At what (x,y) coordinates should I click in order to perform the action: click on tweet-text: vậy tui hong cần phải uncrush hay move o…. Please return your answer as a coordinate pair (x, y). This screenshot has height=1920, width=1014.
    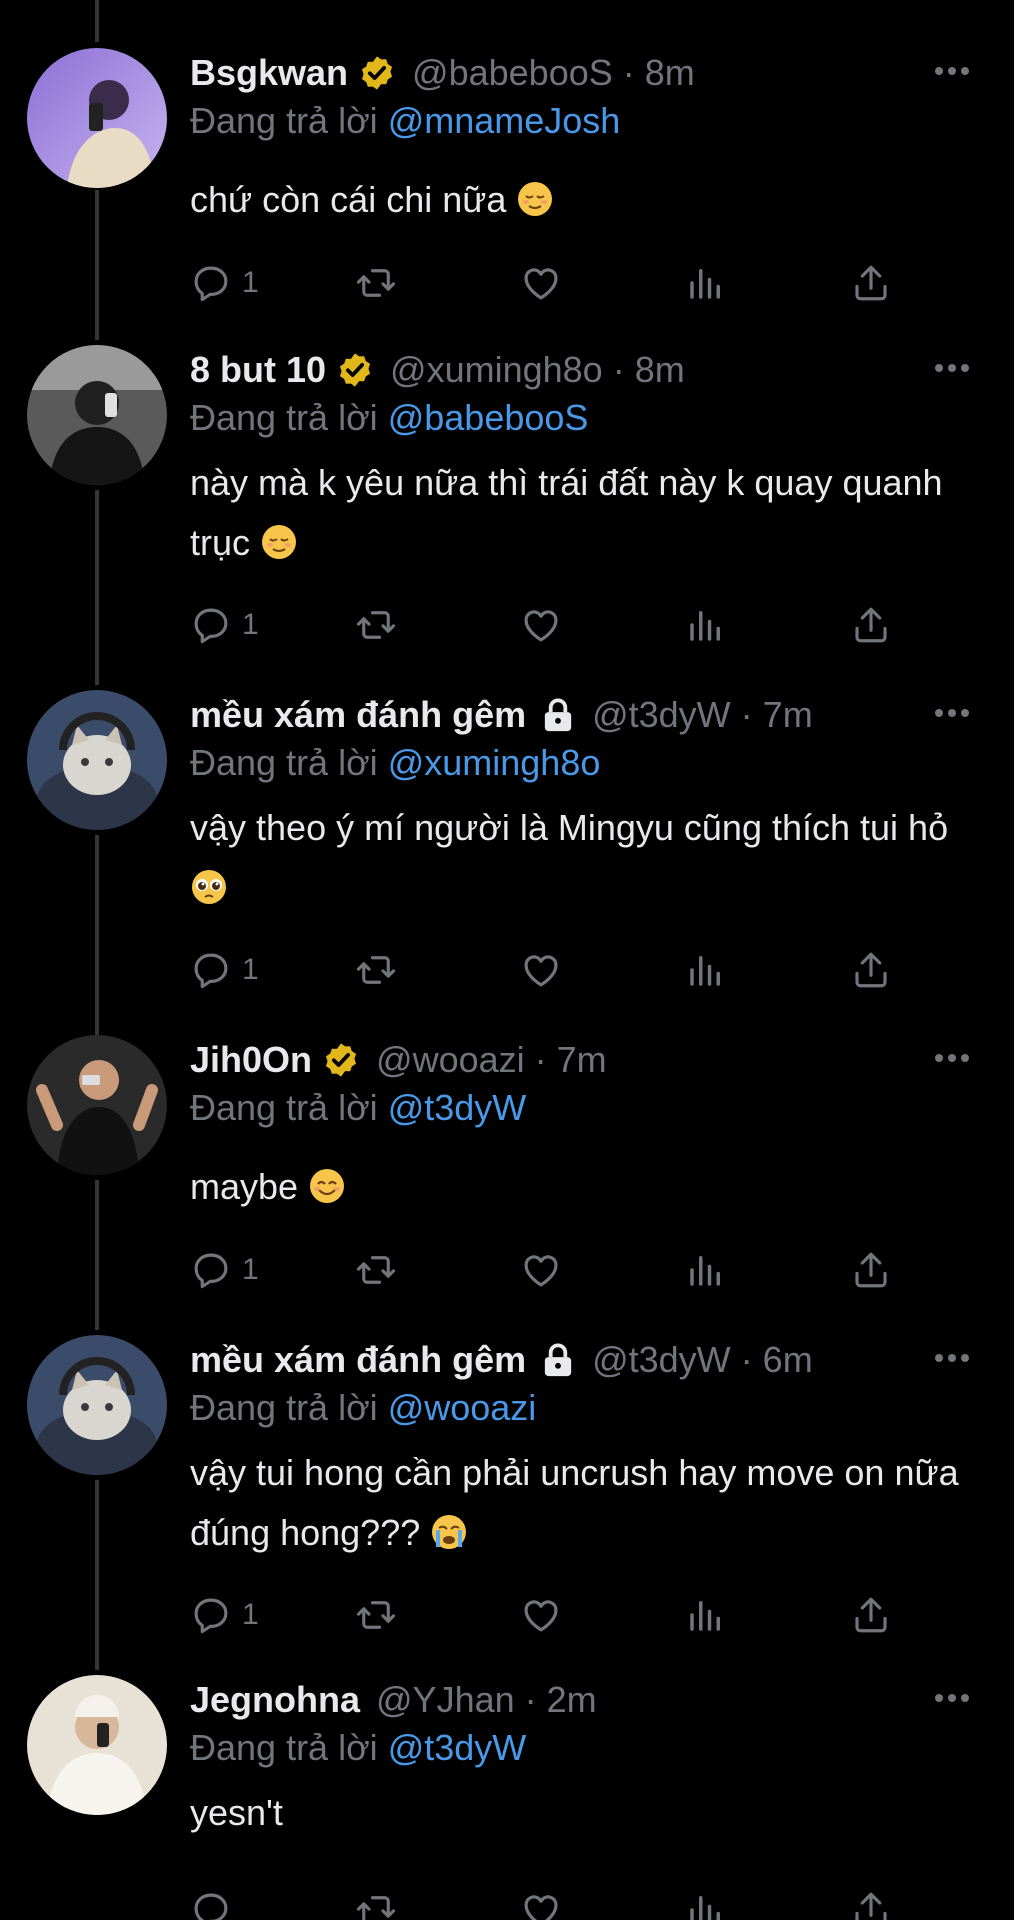
    Looking at the image, I should click on (590, 1503).